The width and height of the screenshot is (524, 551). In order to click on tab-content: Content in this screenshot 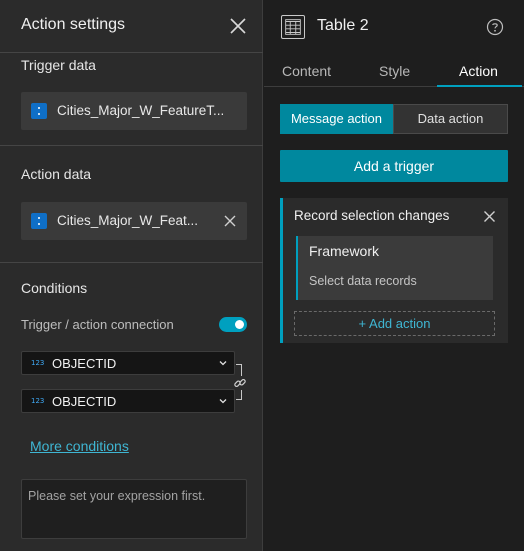, I will do `click(306, 71)`.